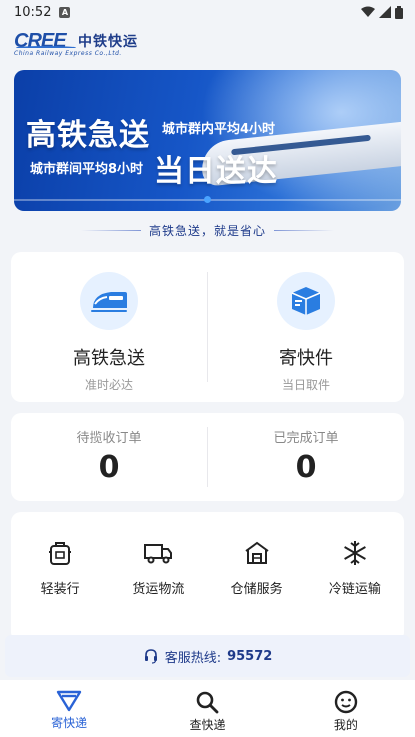 This screenshot has height=737, width=415. Describe the element at coordinates (306, 301) in the screenshot. I see `package-icon` at that location.